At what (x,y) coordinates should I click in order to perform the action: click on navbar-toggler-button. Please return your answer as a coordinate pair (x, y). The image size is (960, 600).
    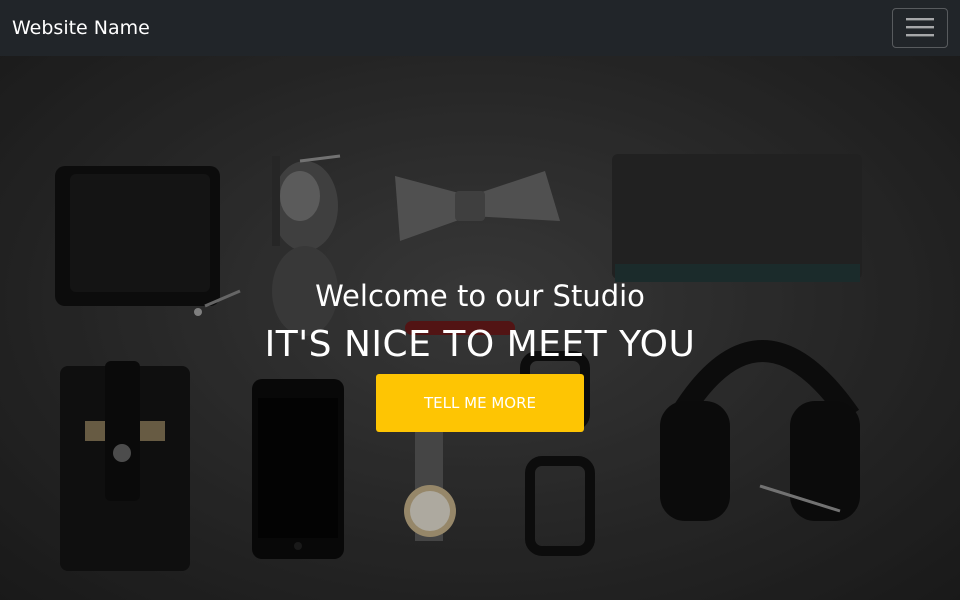
    Looking at the image, I should click on (920, 28).